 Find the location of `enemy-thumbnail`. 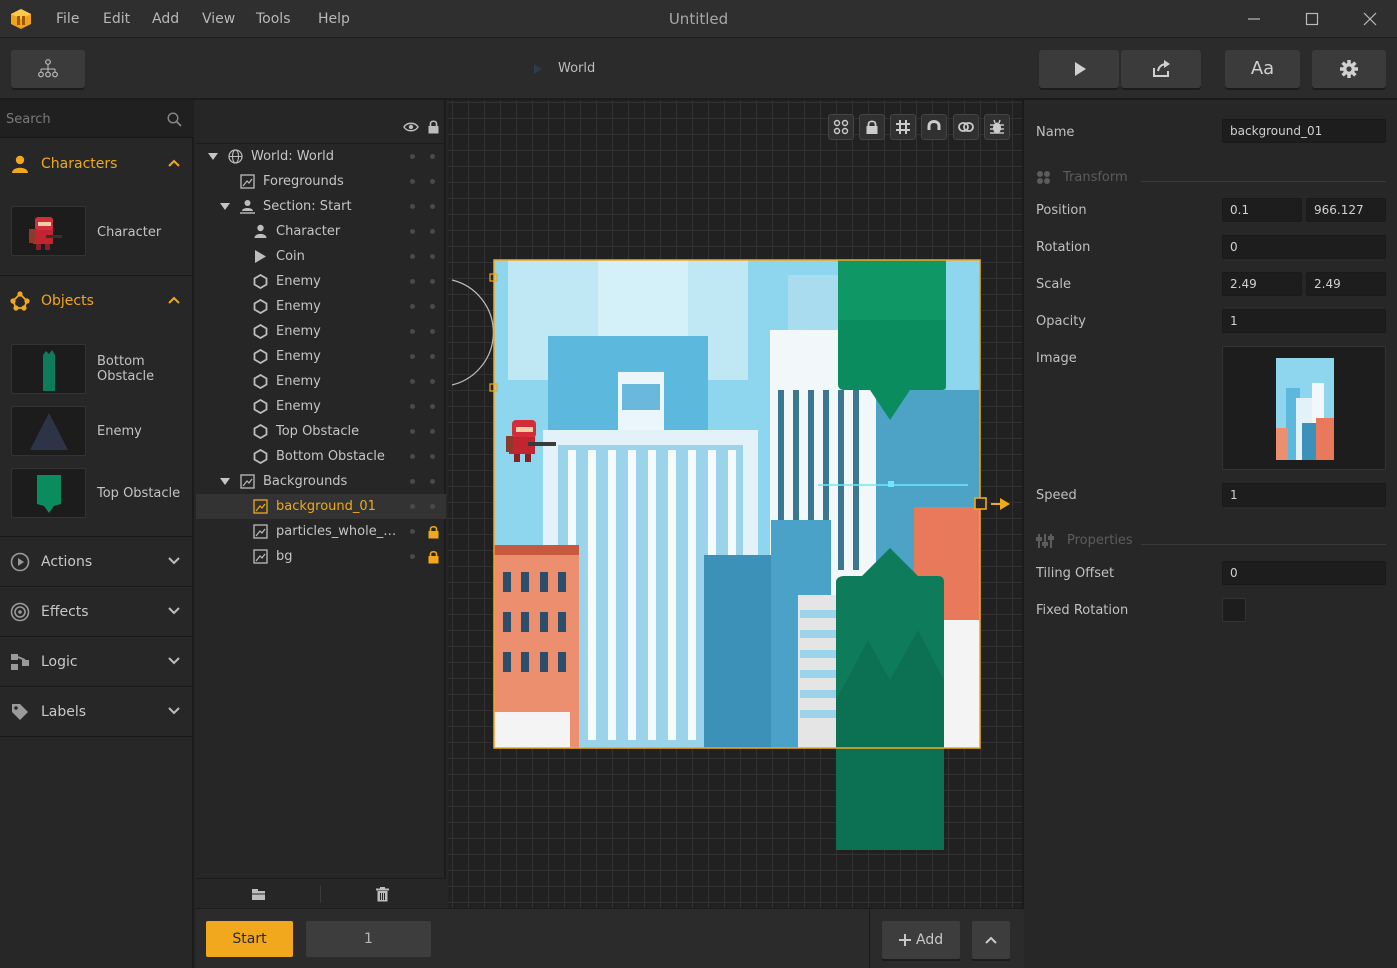

enemy-thumbnail is located at coordinates (48, 431).